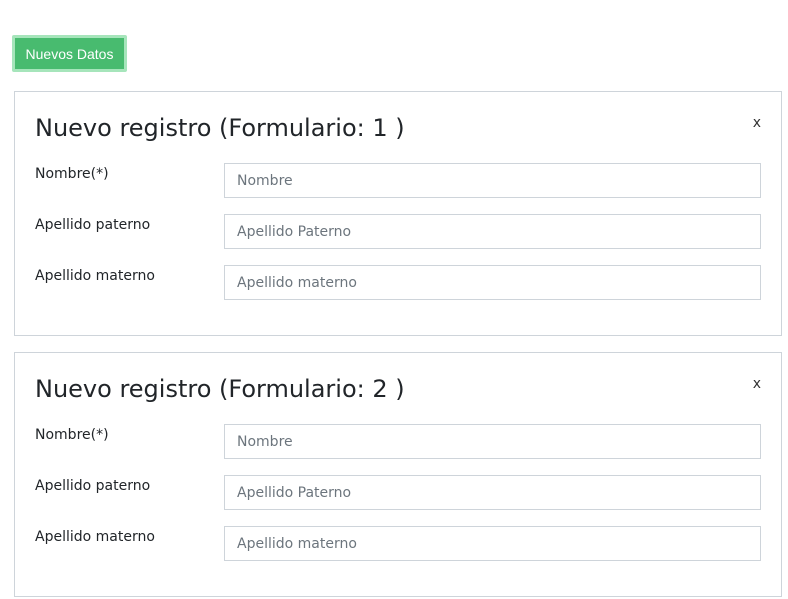 Image resolution: width=788 pixels, height=599 pixels. Describe the element at coordinates (220, 128) in the screenshot. I see `form-title: Nuevo registro (Formulario: 1 )` at that location.